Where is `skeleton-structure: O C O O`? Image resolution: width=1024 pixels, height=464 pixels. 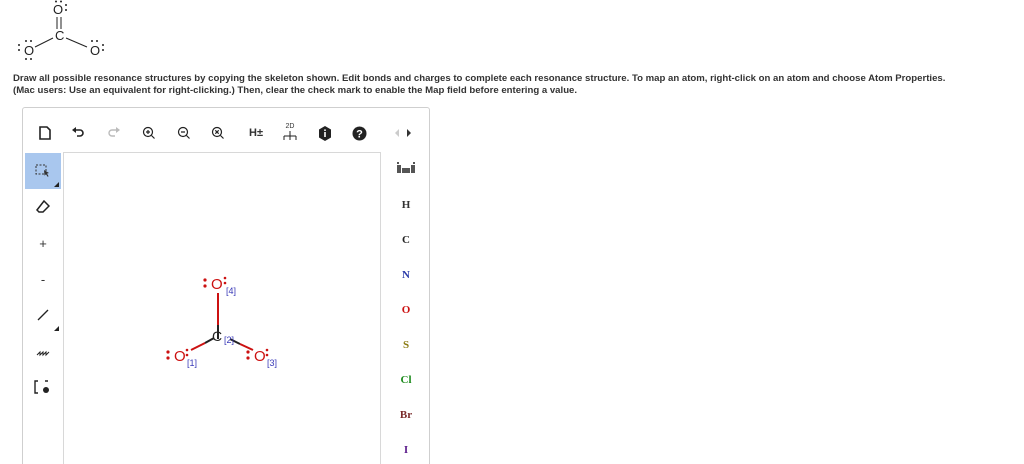 skeleton-structure: O C O O is located at coordinates (61, 30).